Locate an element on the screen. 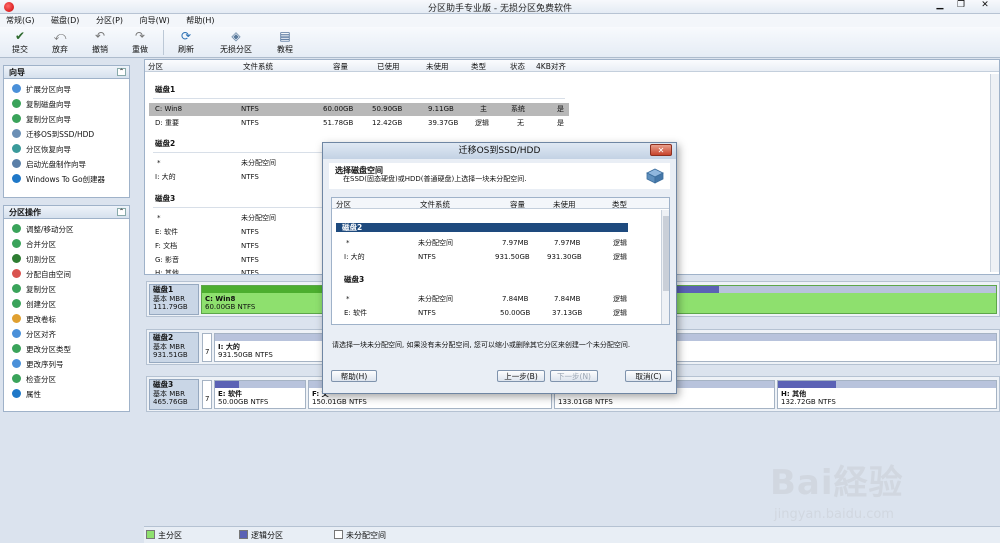  col-capacity: 容量 is located at coordinates (340, 66).